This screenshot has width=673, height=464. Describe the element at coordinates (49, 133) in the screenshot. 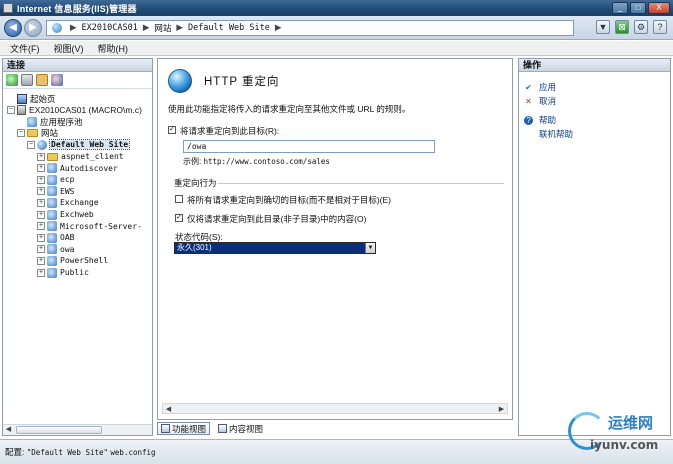

I see `tree-item-label: 网站` at that location.